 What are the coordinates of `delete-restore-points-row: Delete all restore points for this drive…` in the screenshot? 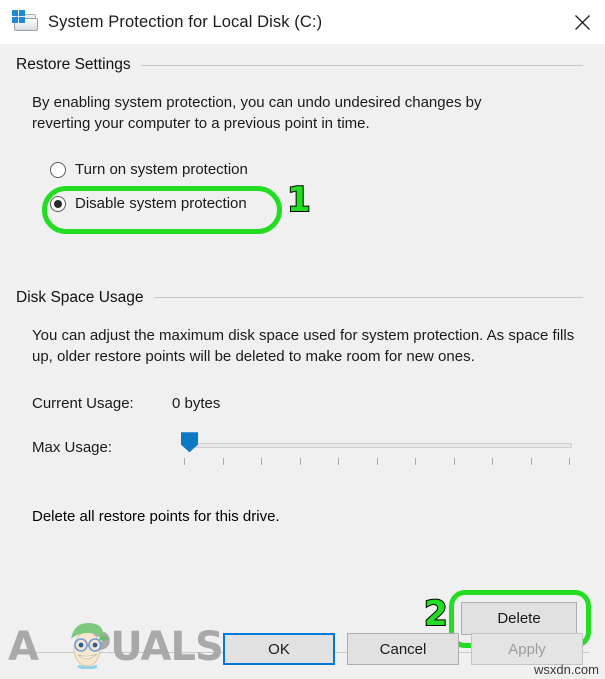 It's located at (302, 516).